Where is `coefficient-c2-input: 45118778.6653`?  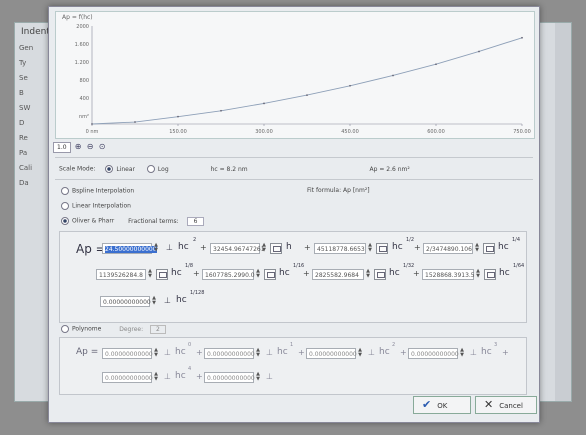
coefficient-c2-input: 45118778.6653 is located at coordinates (340, 248).